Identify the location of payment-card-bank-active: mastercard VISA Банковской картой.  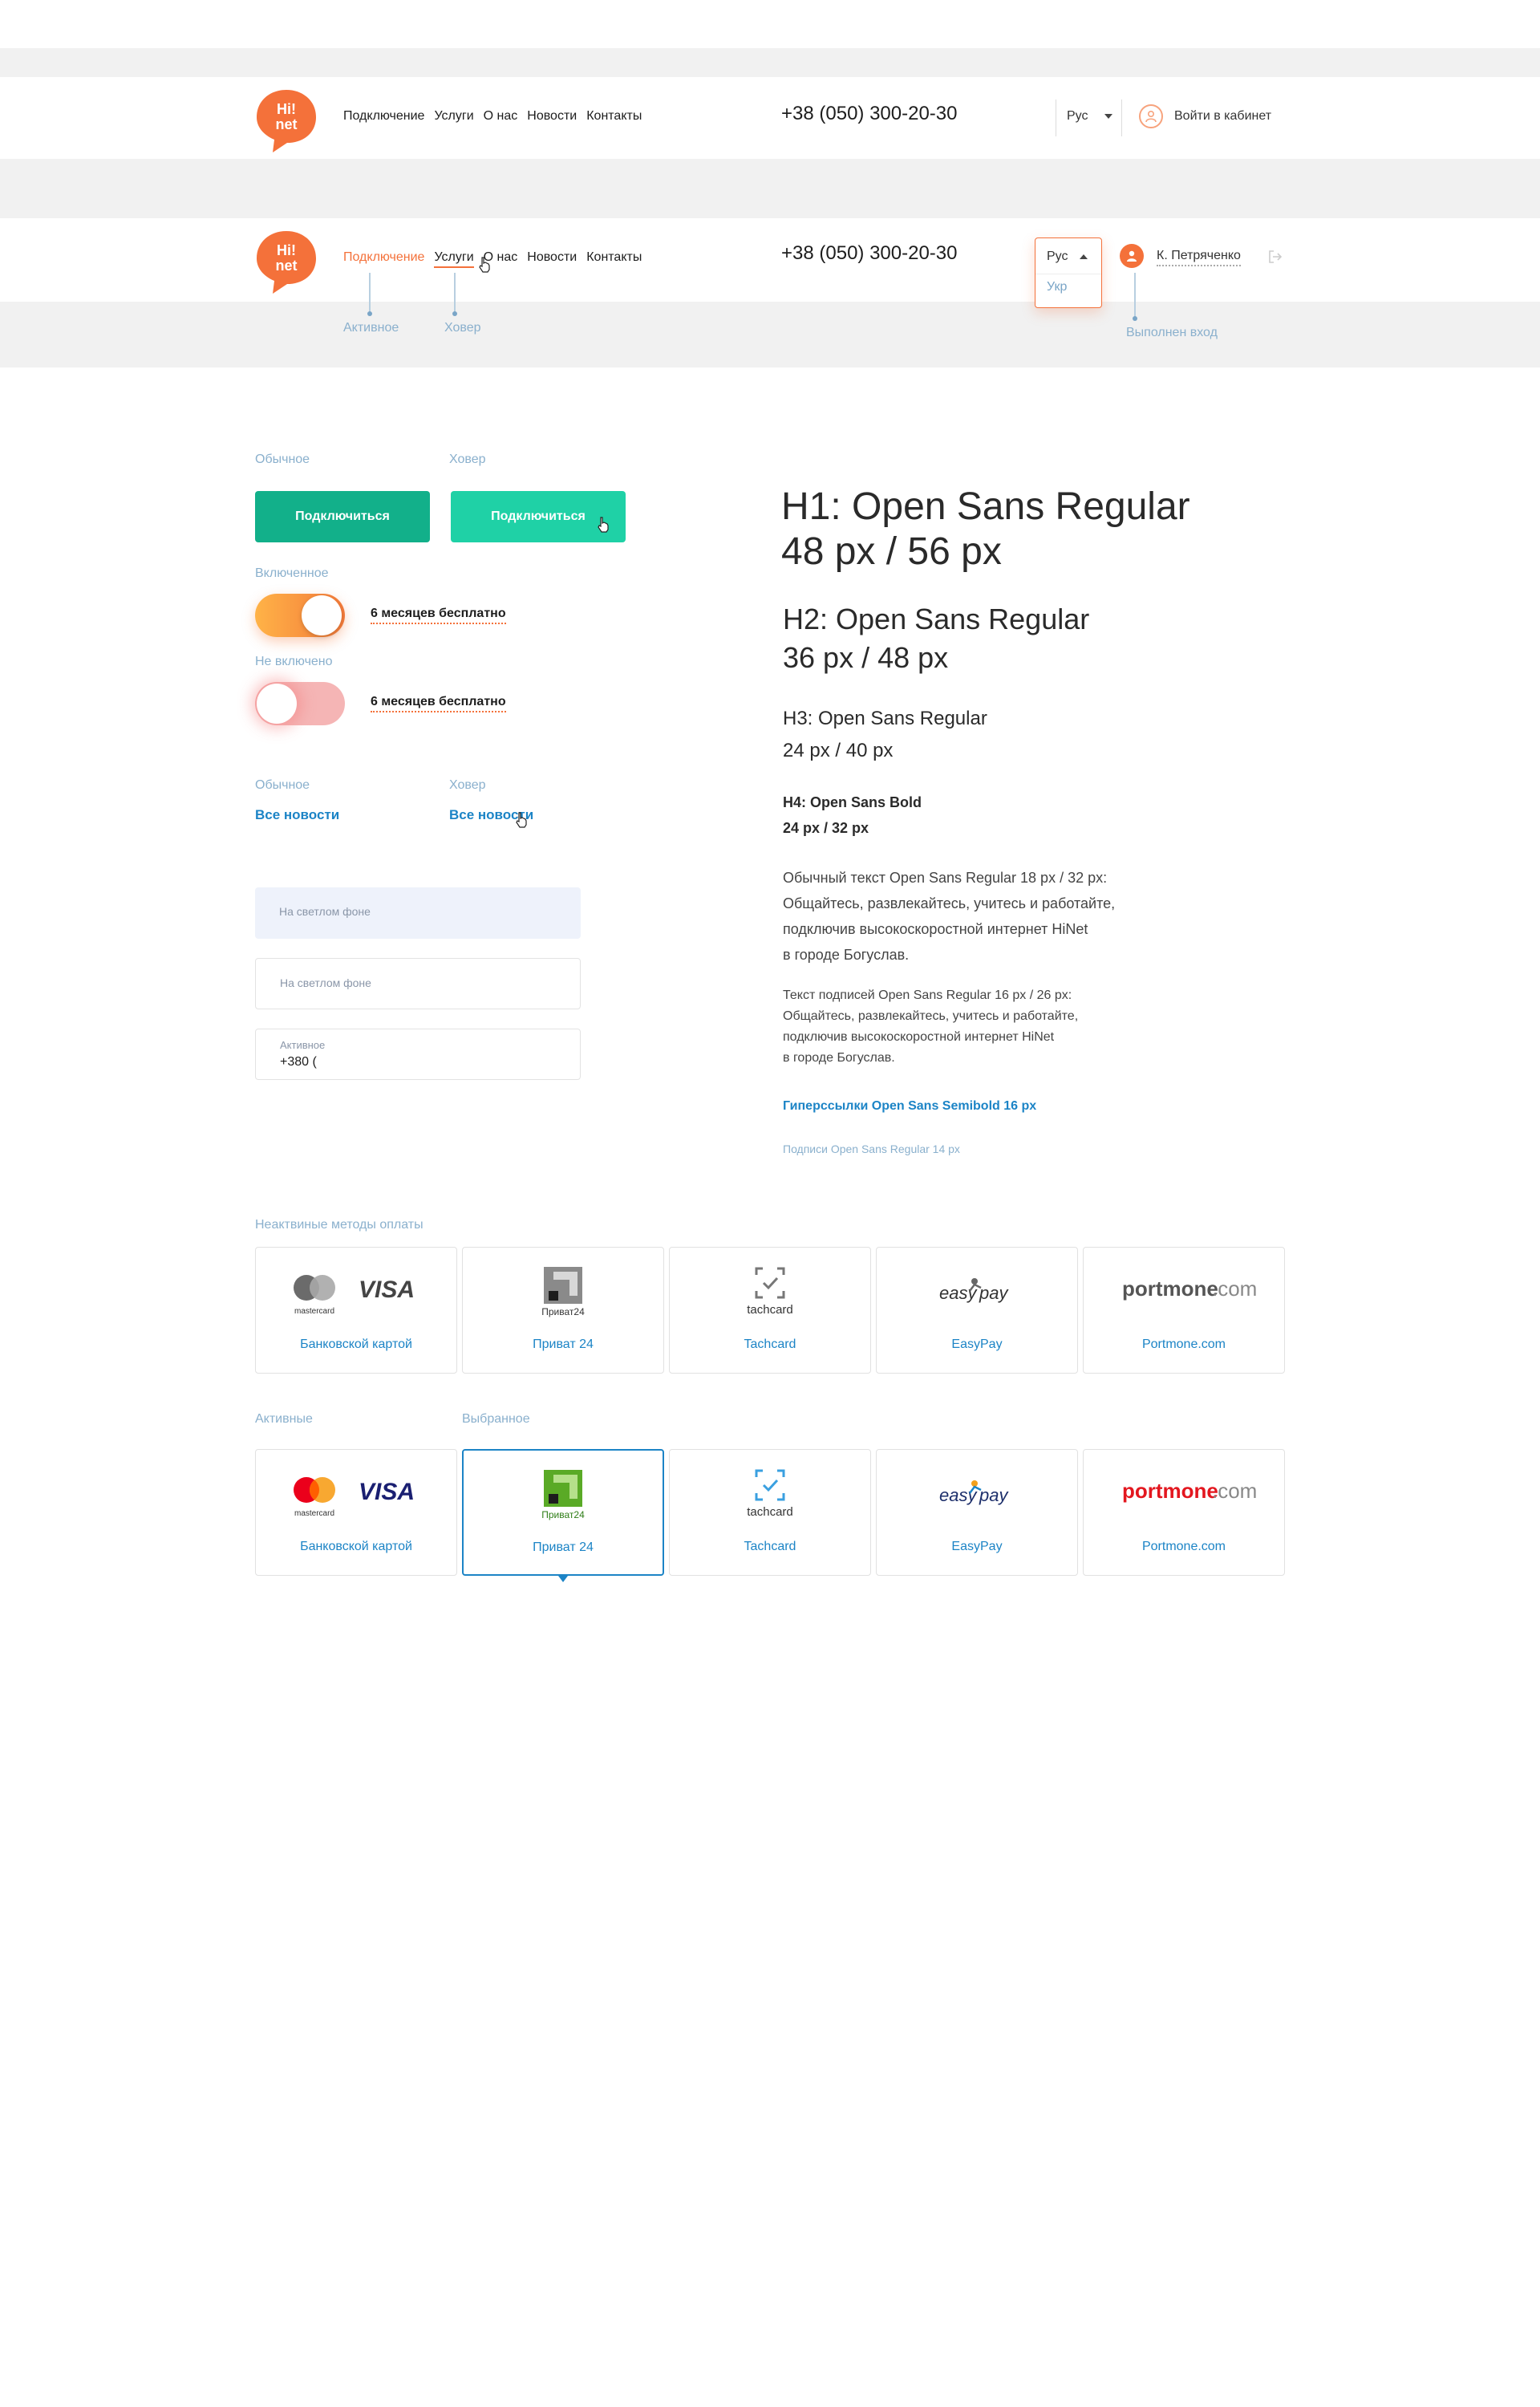
(356, 1513).